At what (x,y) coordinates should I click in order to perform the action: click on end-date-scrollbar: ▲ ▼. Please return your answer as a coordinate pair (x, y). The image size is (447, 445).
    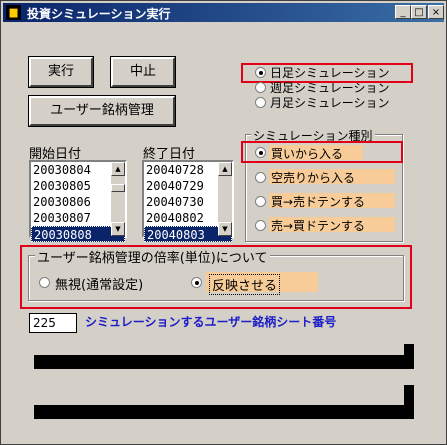
    Looking at the image, I should click on (225, 199).